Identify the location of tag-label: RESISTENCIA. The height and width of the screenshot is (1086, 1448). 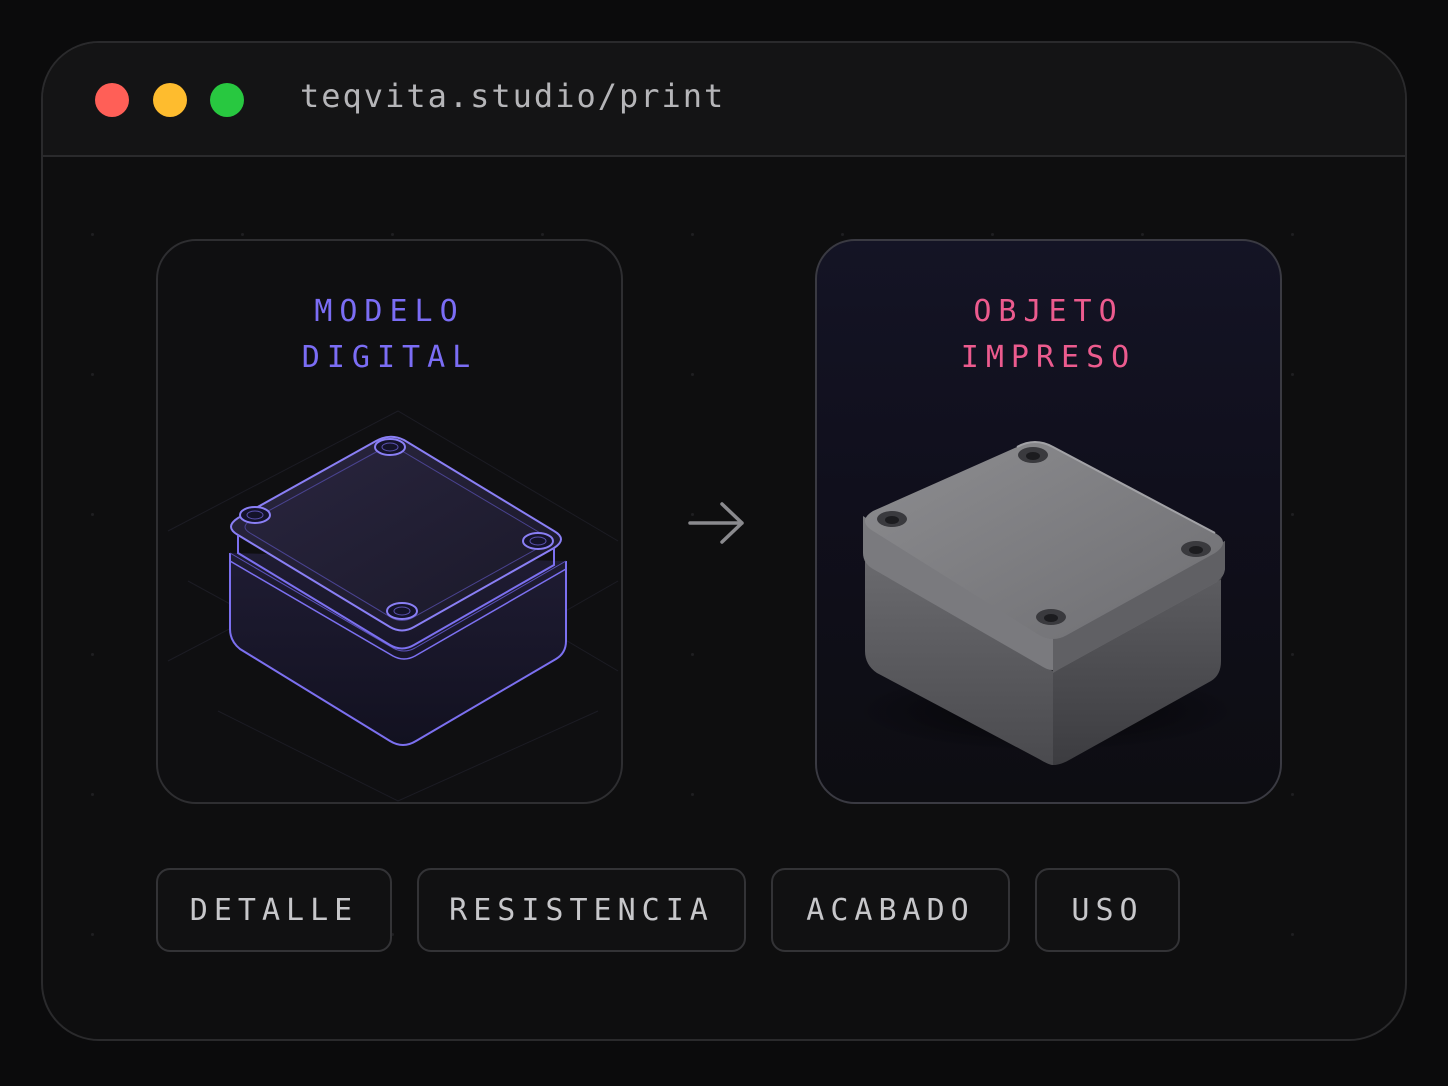
(581, 910).